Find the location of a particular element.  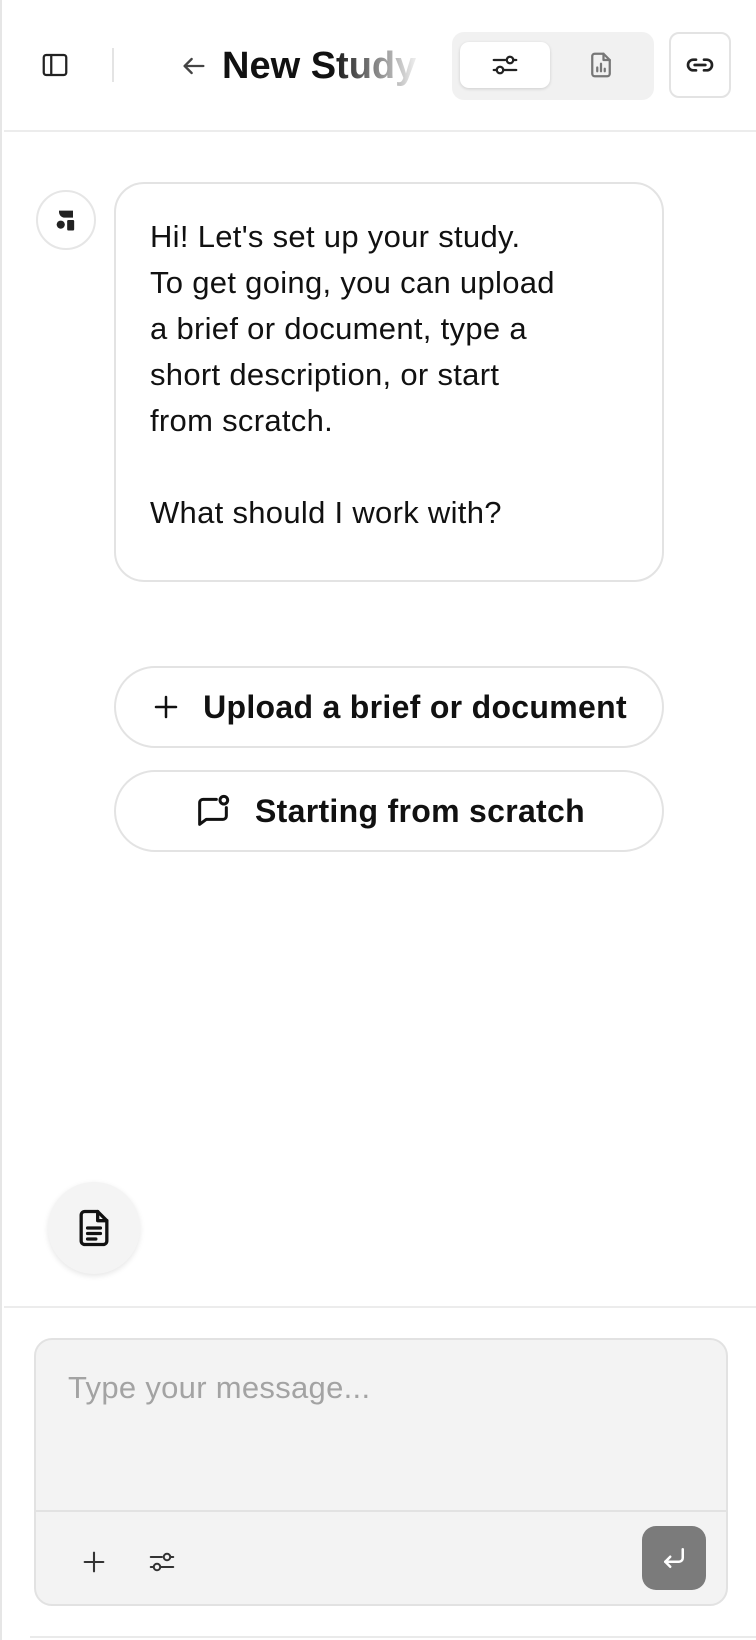

back-button is located at coordinates (194, 66).